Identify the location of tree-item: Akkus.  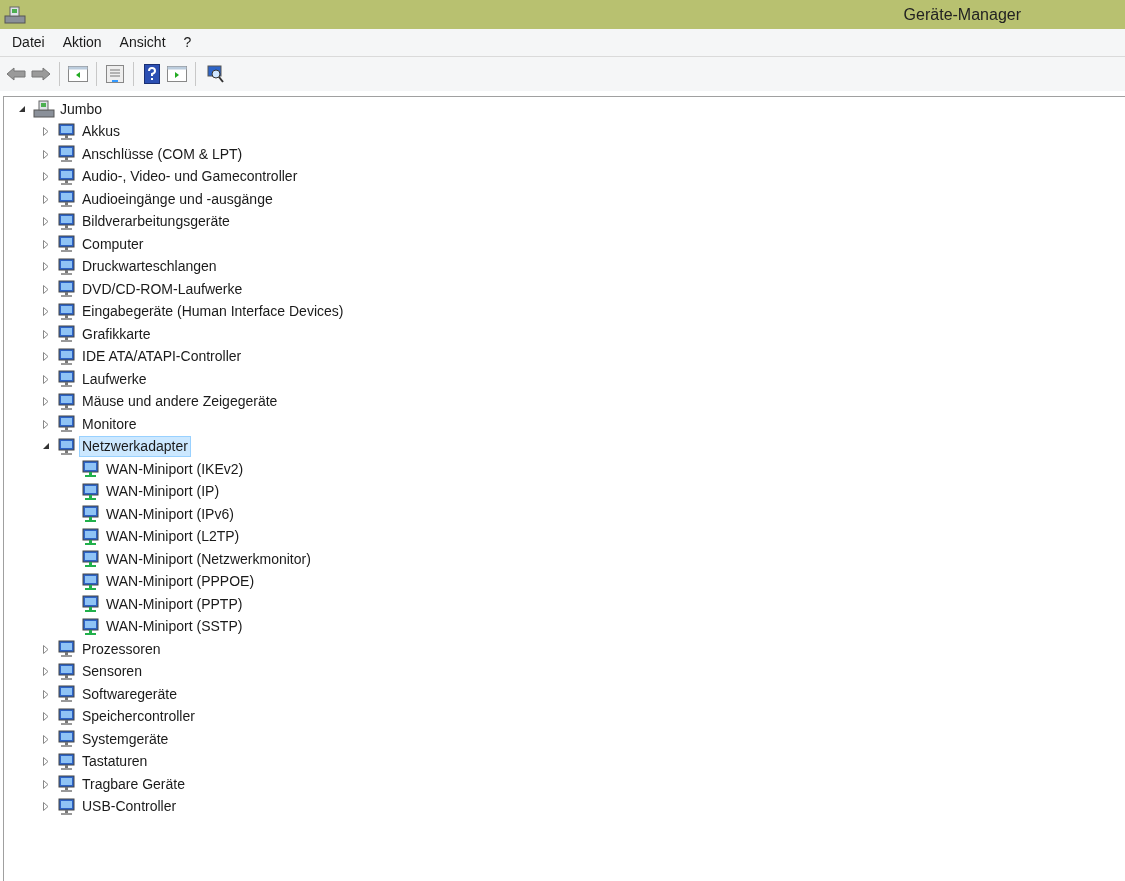
(101, 132).